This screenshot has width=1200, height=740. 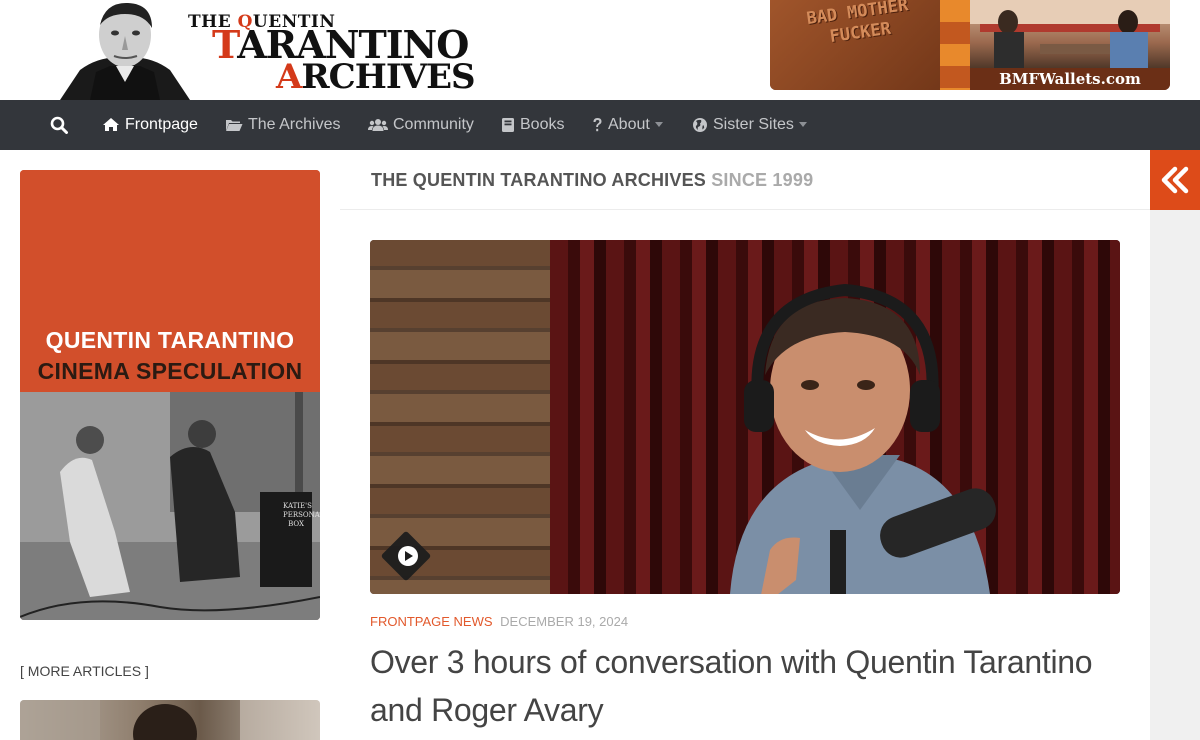 What do you see at coordinates (857, 24) in the screenshot?
I see `ad-wallet-text: BAD MOTHER FUCKER` at bounding box center [857, 24].